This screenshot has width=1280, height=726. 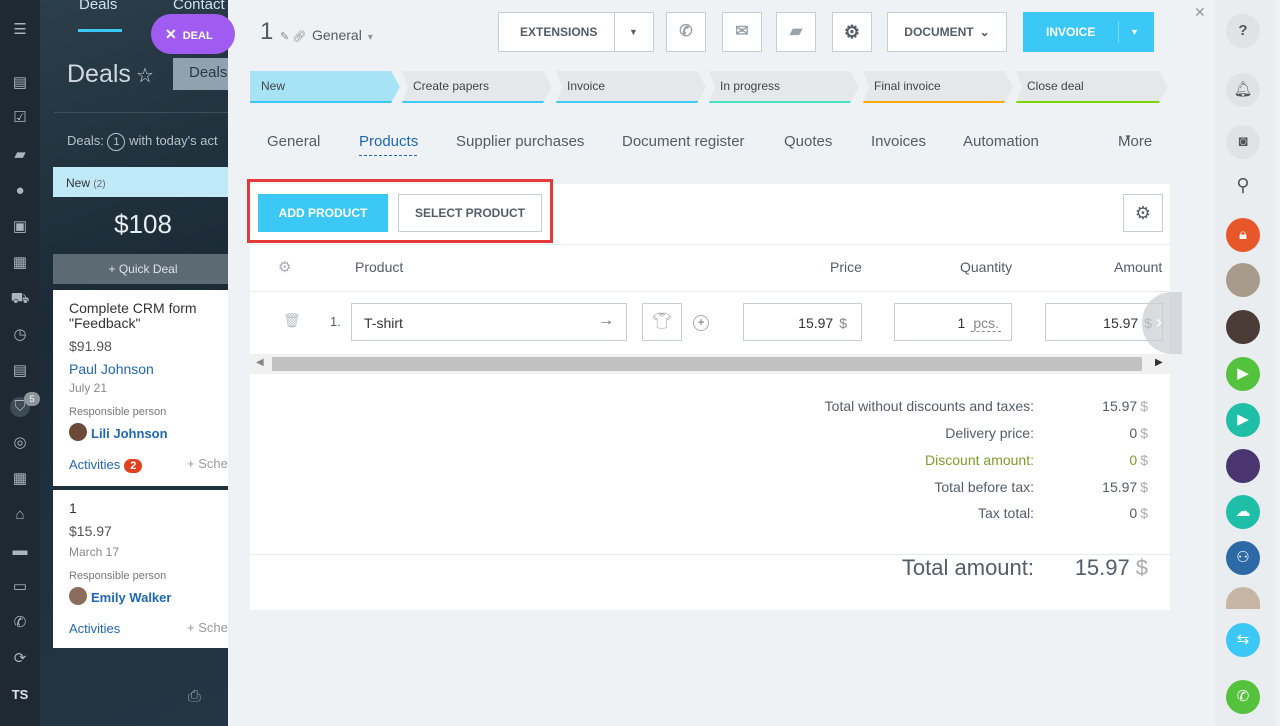 What do you see at coordinates (1001, 141) in the screenshot?
I see `tab-automation: Automation` at bounding box center [1001, 141].